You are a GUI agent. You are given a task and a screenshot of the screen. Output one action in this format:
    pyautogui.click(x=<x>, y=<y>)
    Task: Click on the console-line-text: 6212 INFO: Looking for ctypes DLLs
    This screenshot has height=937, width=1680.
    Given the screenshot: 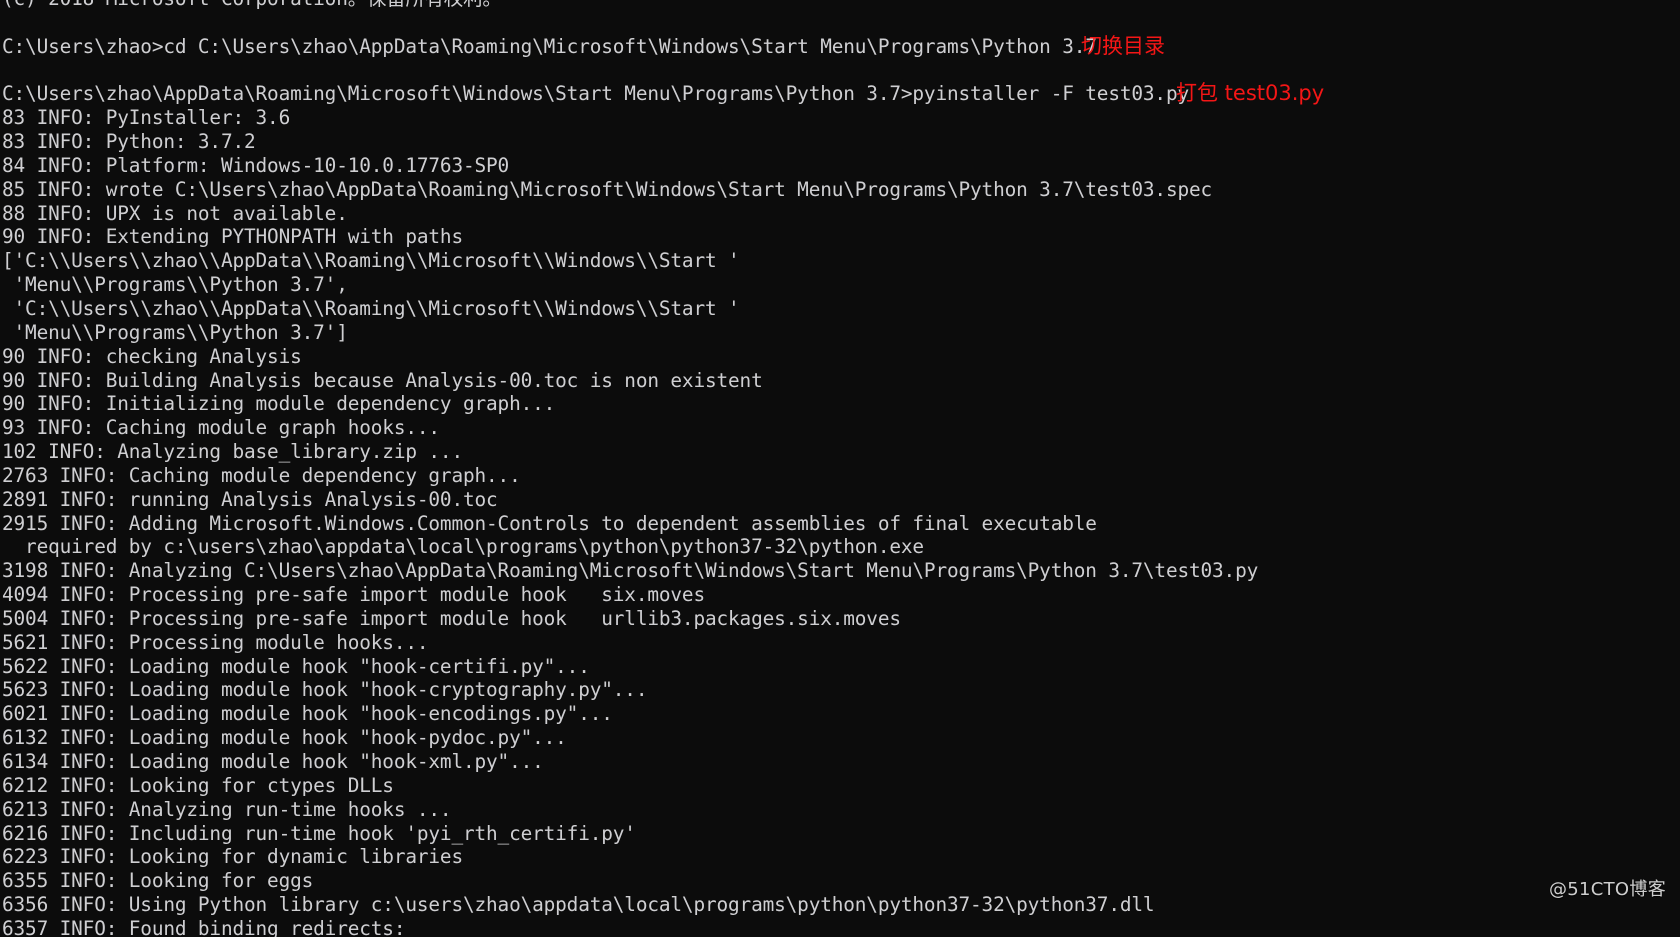 What is the action you would take?
    pyautogui.click(x=198, y=785)
    